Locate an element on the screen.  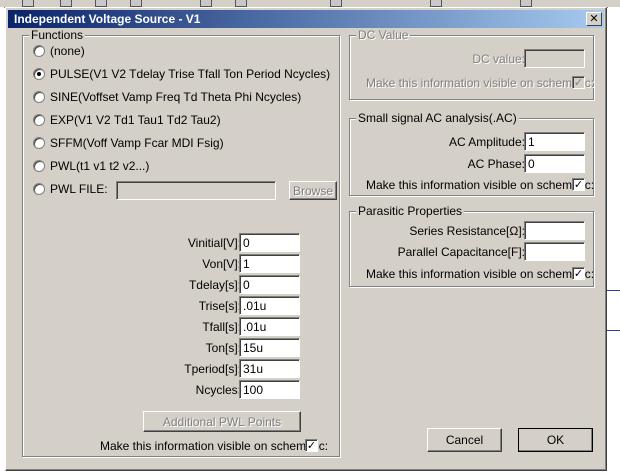
param-label: Ncycles: is located at coordinates (218, 390).